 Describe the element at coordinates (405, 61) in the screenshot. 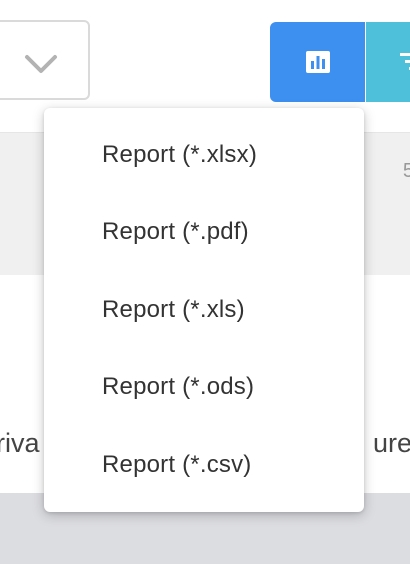

I see `filter-icon` at that location.